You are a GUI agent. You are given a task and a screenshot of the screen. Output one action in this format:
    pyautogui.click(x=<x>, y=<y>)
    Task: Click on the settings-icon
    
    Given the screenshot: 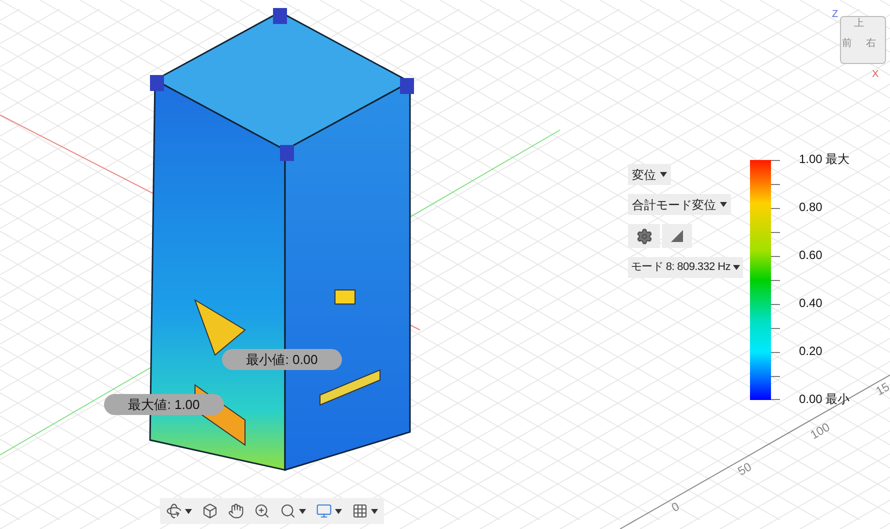 What is the action you would take?
    pyautogui.click(x=644, y=236)
    